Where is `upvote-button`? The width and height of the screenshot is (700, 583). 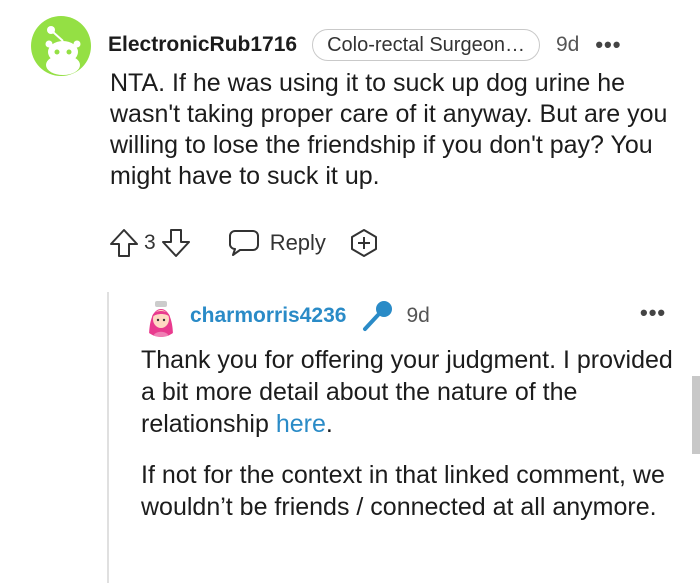 upvote-button is located at coordinates (124, 243).